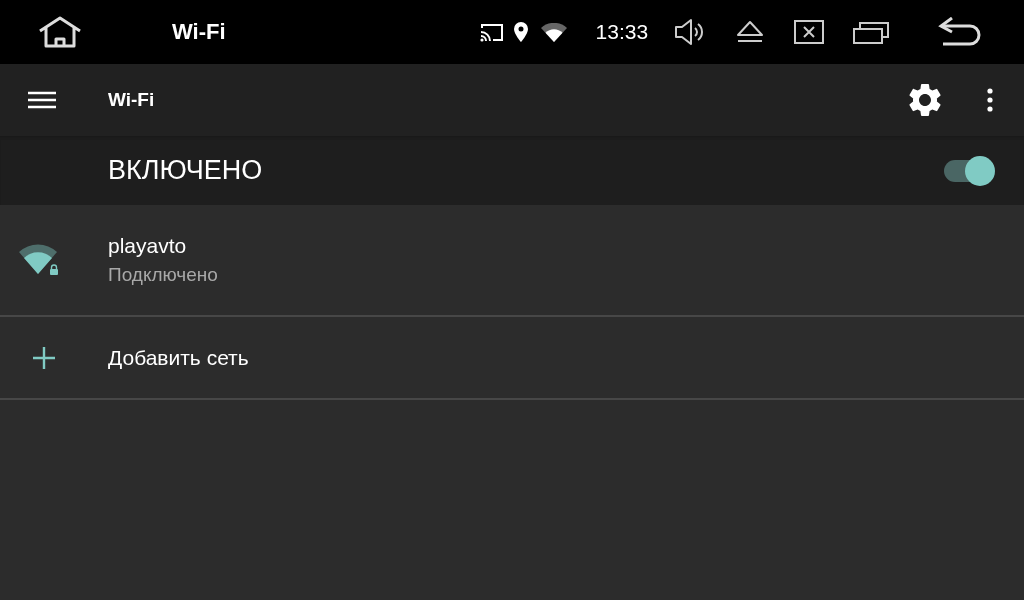 The height and width of the screenshot is (600, 1024). I want to click on menu-icon, so click(42, 100).